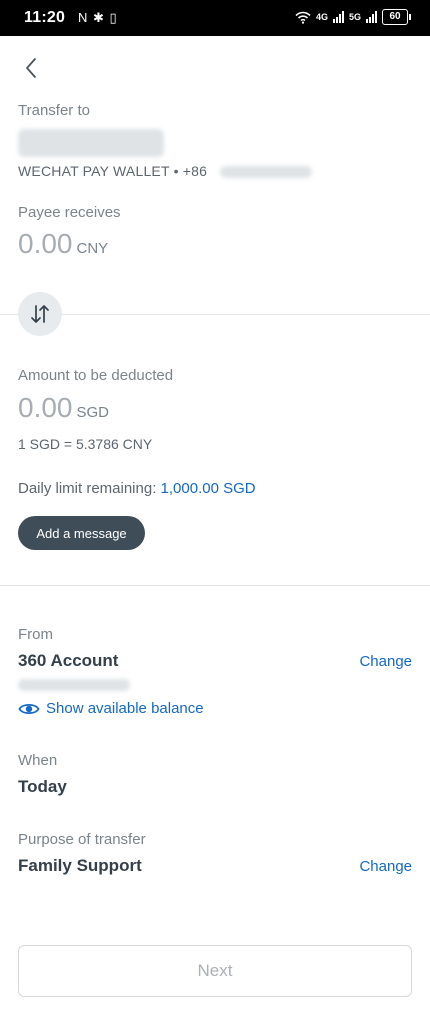  I want to click on add-message-button: Add a message, so click(81, 533).